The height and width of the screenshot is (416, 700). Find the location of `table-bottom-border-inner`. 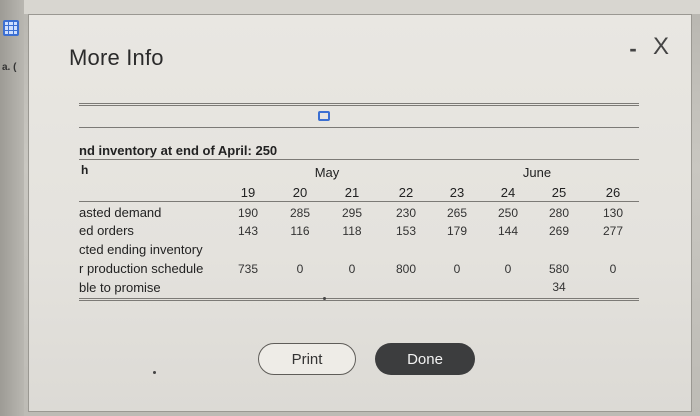

table-bottom-border-inner is located at coordinates (359, 300).